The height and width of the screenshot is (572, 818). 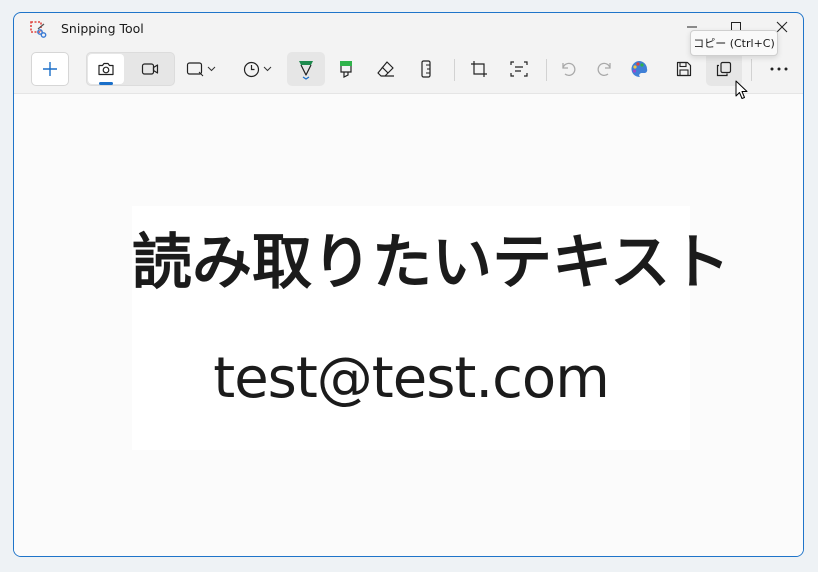 What do you see at coordinates (195, 69) in the screenshot?
I see `rectangle-snip-icon` at bounding box center [195, 69].